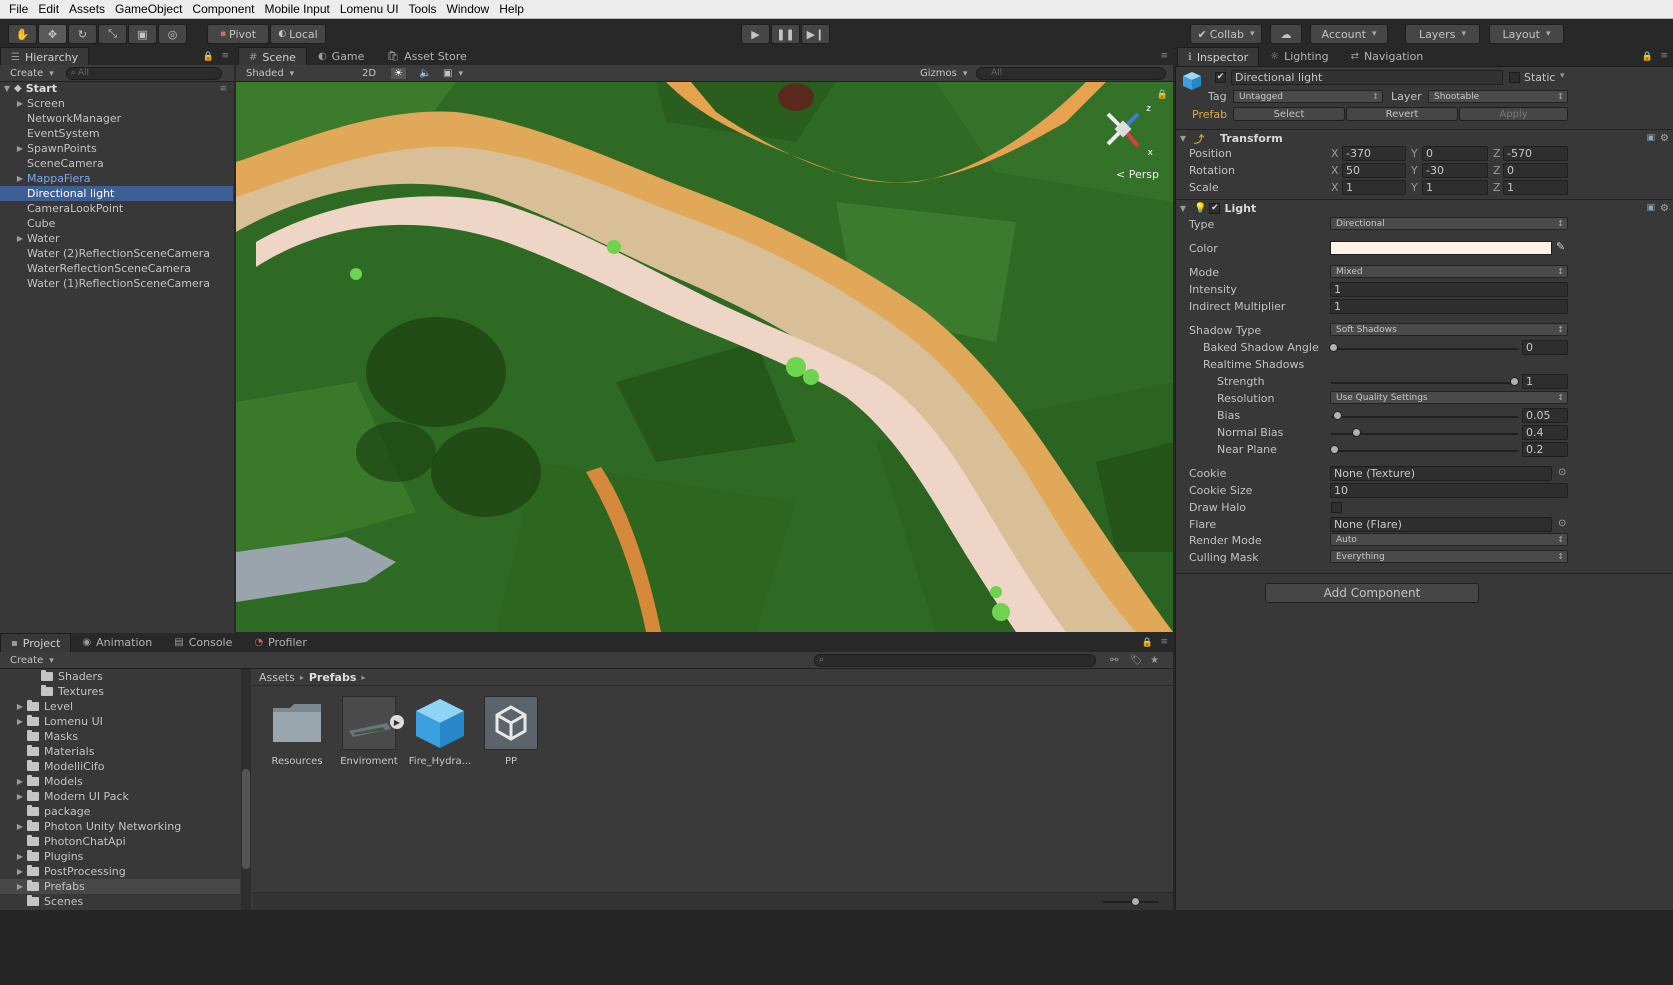 This screenshot has height=985, width=1673. What do you see at coordinates (1424, 207) in the screenshot?
I see `light-header: ▼ 💡 ✔ Light ▣ ⚙` at bounding box center [1424, 207].